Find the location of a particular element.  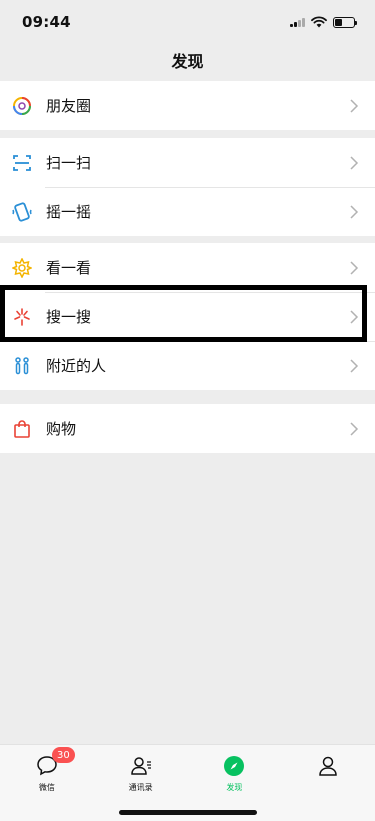

search-icon is located at coordinates (22, 317).